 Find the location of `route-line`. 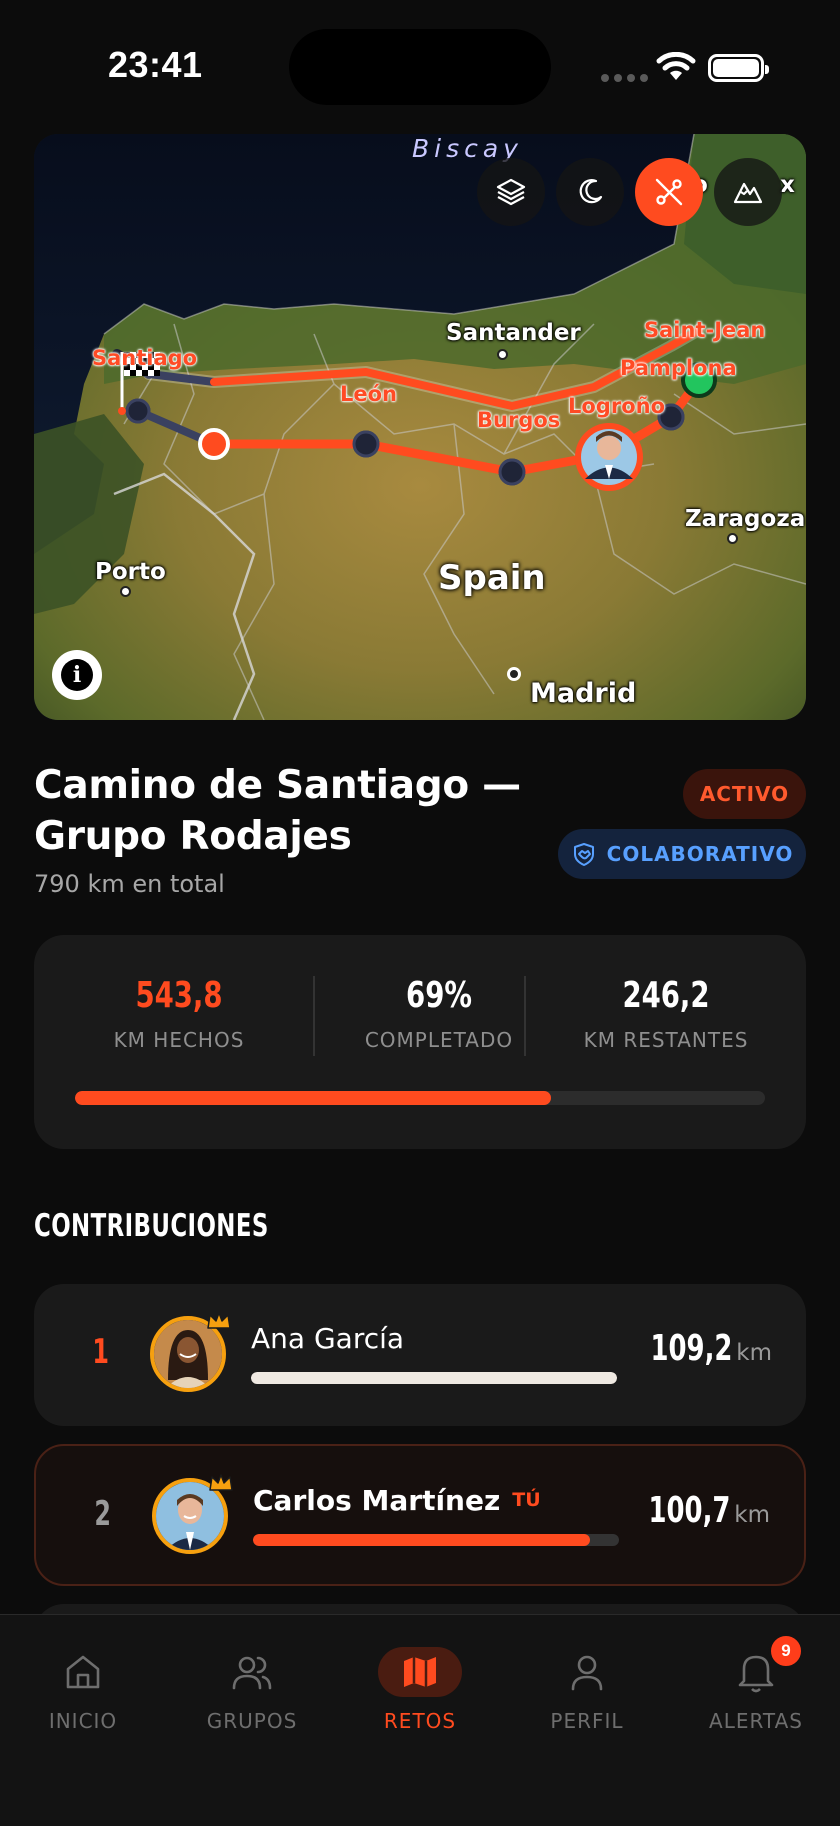

route-line is located at coordinates (417, 421).